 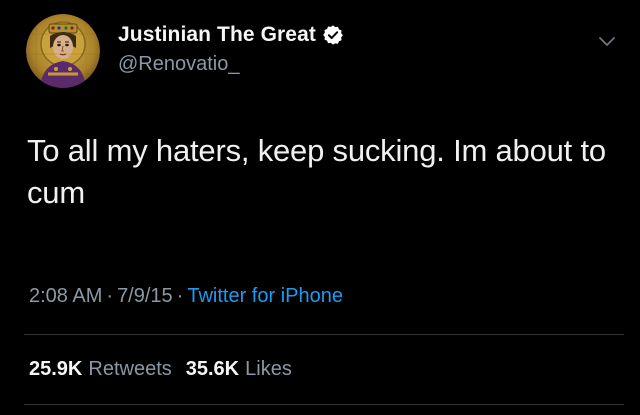 What do you see at coordinates (212, 369) in the screenshot?
I see `likes-count: 35.6K` at bounding box center [212, 369].